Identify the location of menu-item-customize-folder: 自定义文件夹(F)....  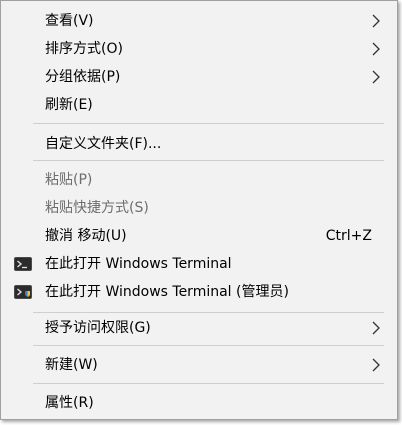
(199, 144).